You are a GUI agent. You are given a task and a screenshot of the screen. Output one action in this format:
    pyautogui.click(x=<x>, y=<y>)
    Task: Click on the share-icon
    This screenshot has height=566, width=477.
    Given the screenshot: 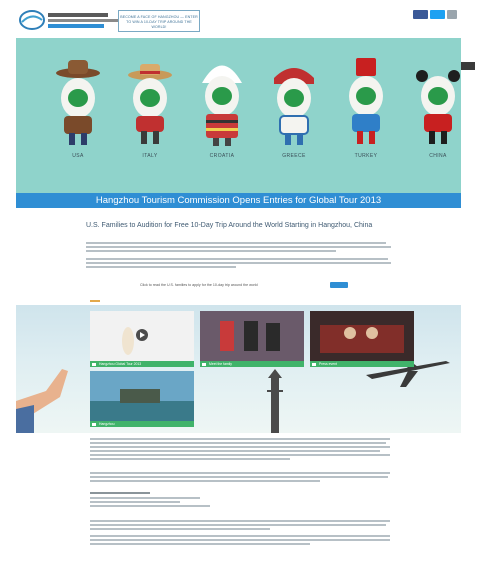 What is the action you would take?
    pyautogui.click(x=452, y=14)
    